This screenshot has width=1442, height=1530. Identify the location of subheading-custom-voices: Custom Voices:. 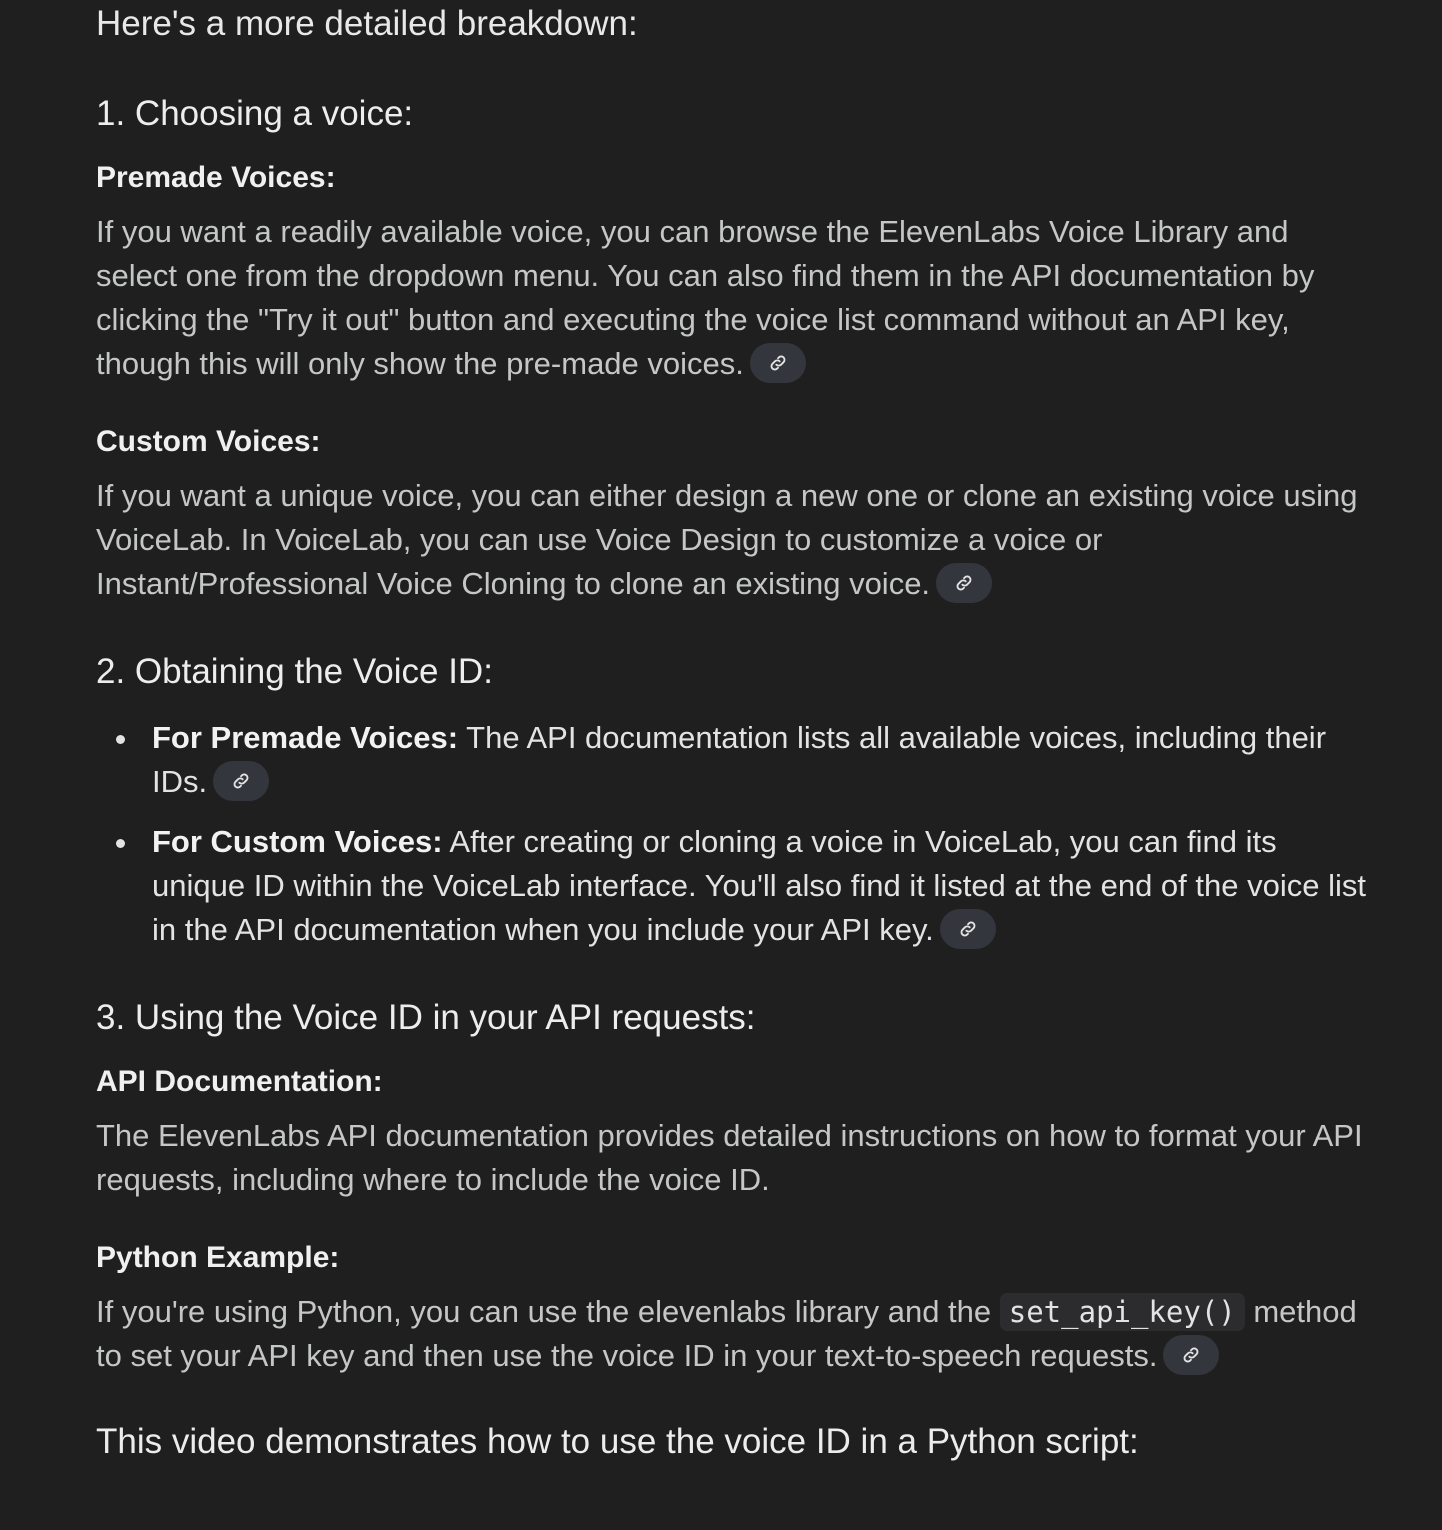
(208, 441).